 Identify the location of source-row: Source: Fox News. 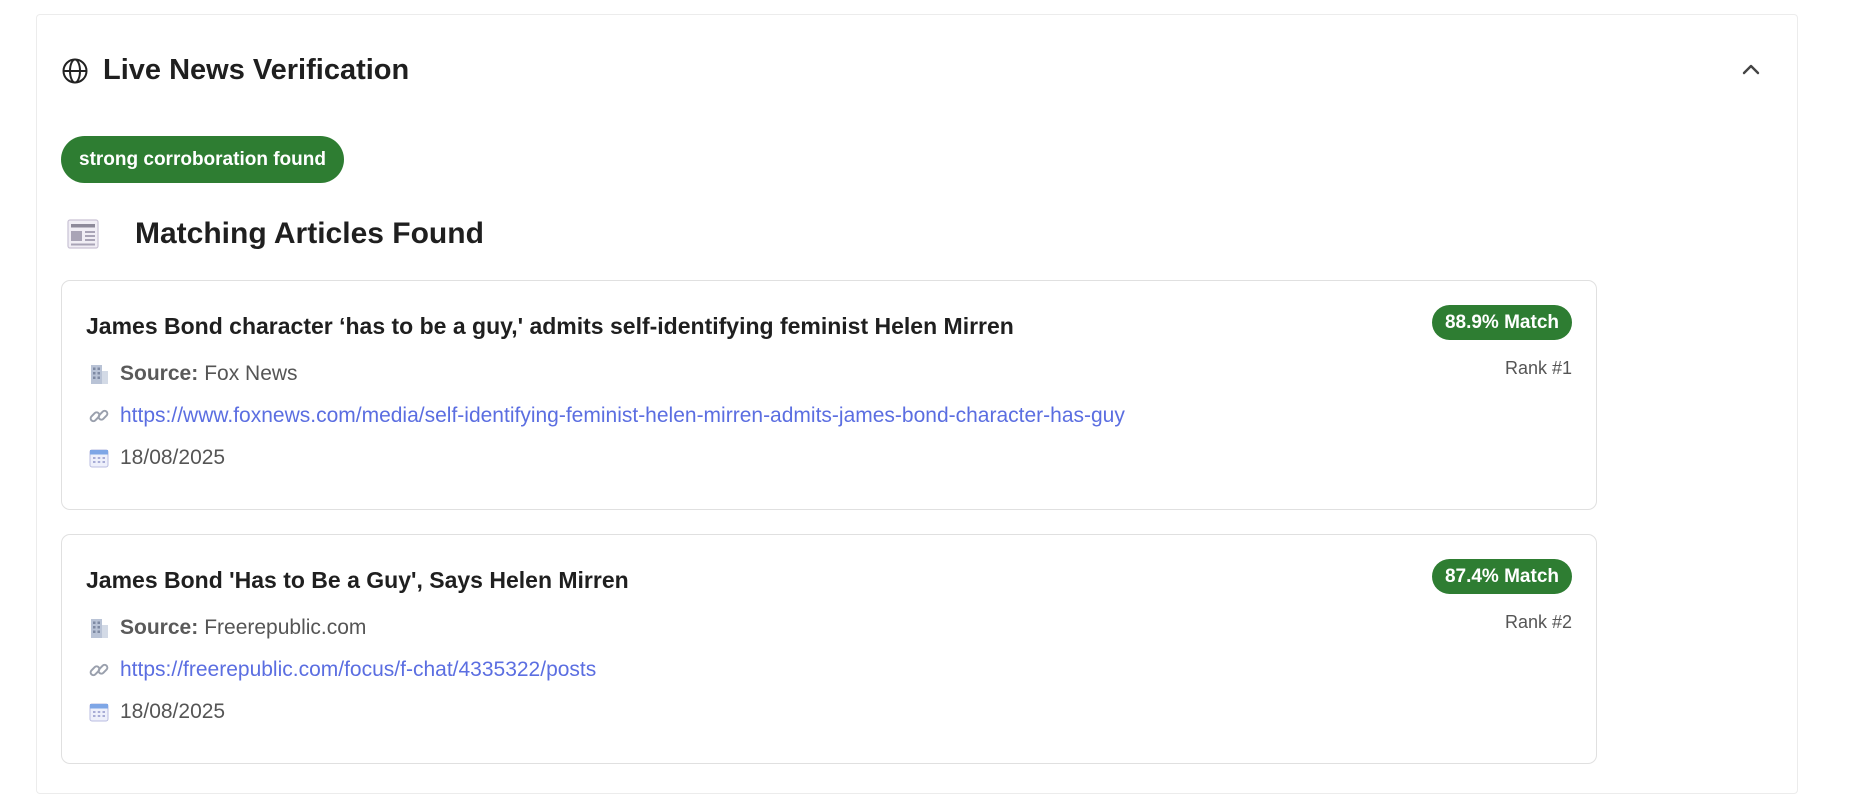
(193, 374).